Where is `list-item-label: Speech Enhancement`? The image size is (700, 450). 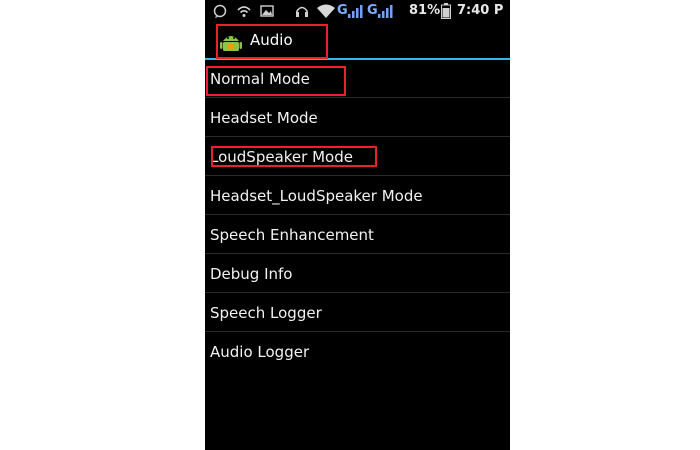 list-item-label: Speech Enhancement is located at coordinates (292, 235).